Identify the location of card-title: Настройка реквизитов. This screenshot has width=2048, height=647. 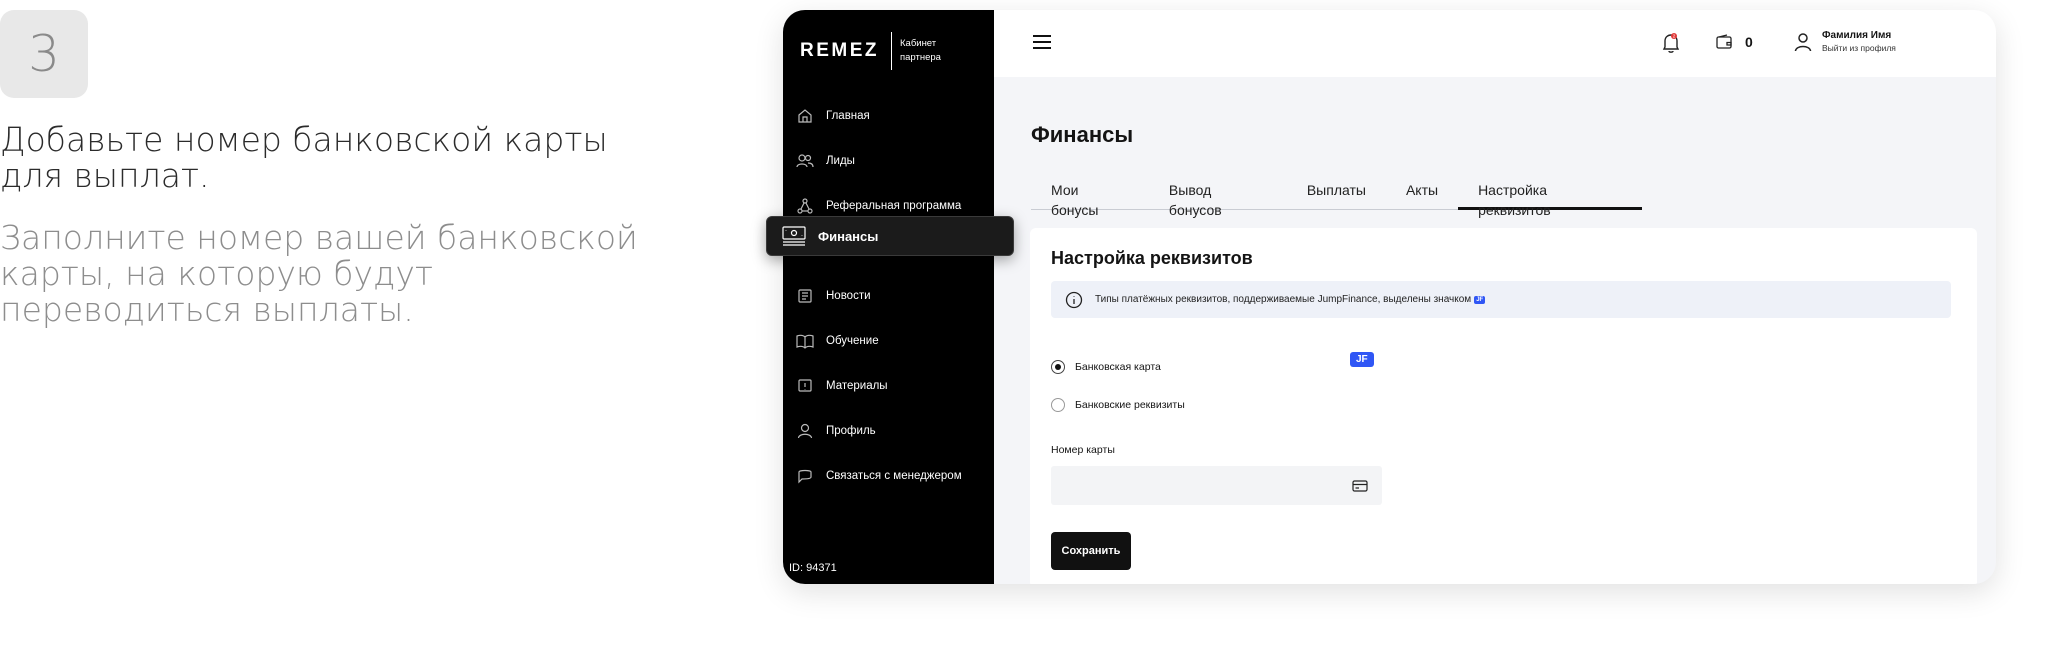
(1152, 258).